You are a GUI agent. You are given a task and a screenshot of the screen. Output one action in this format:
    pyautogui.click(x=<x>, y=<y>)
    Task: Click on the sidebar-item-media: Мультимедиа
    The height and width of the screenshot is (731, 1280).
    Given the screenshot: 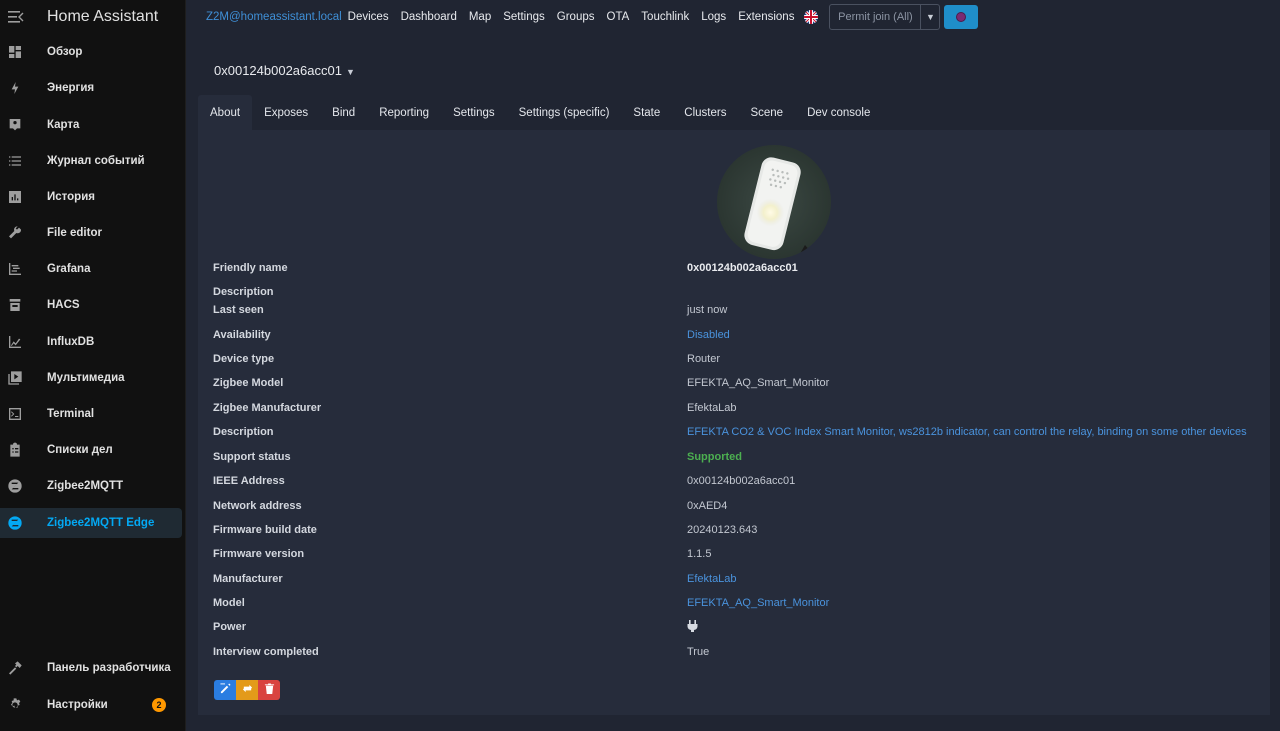 What is the action you would take?
    pyautogui.click(x=91, y=378)
    